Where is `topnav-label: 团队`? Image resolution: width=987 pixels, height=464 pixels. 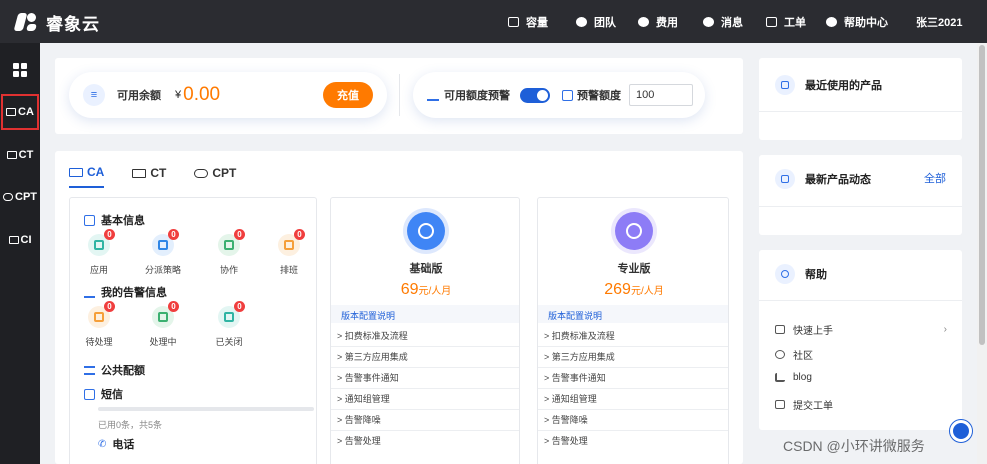 topnav-label: 团队 is located at coordinates (605, 22).